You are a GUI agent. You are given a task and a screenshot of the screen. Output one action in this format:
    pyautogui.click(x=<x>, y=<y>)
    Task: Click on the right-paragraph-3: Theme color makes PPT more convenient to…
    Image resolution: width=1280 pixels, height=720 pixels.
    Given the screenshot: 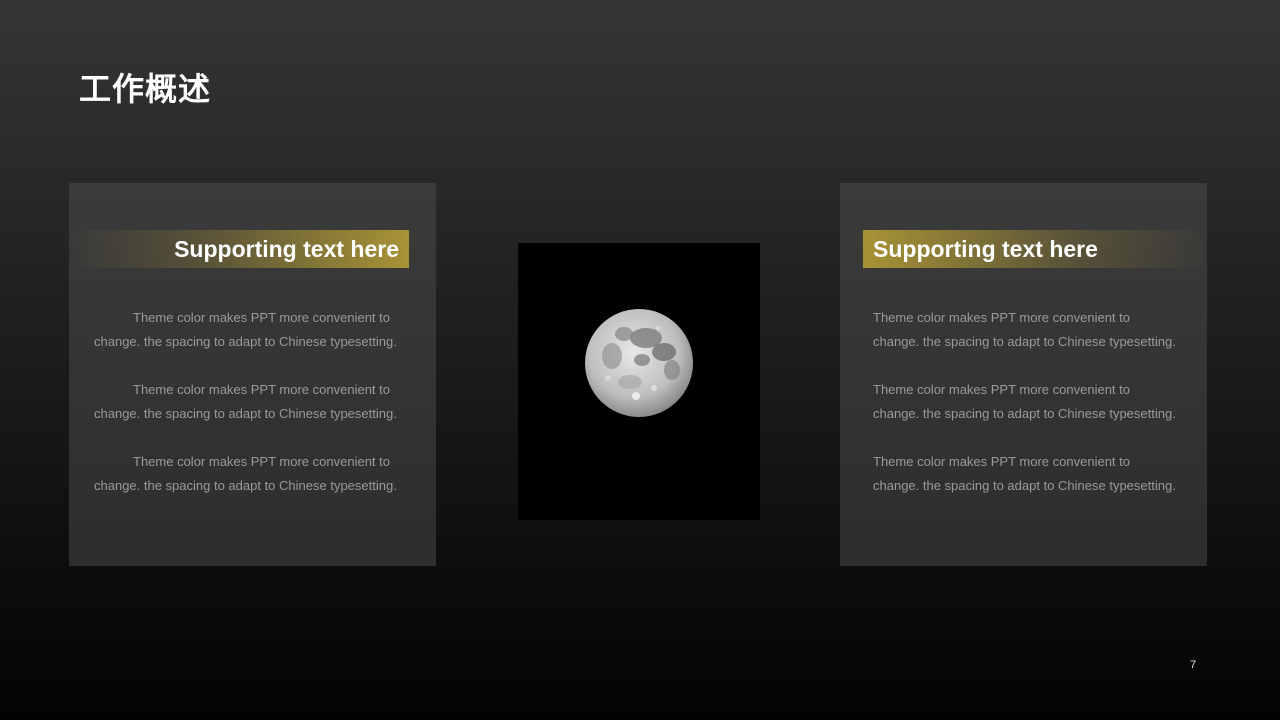 What is the action you would take?
    pyautogui.click(x=1024, y=473)
    